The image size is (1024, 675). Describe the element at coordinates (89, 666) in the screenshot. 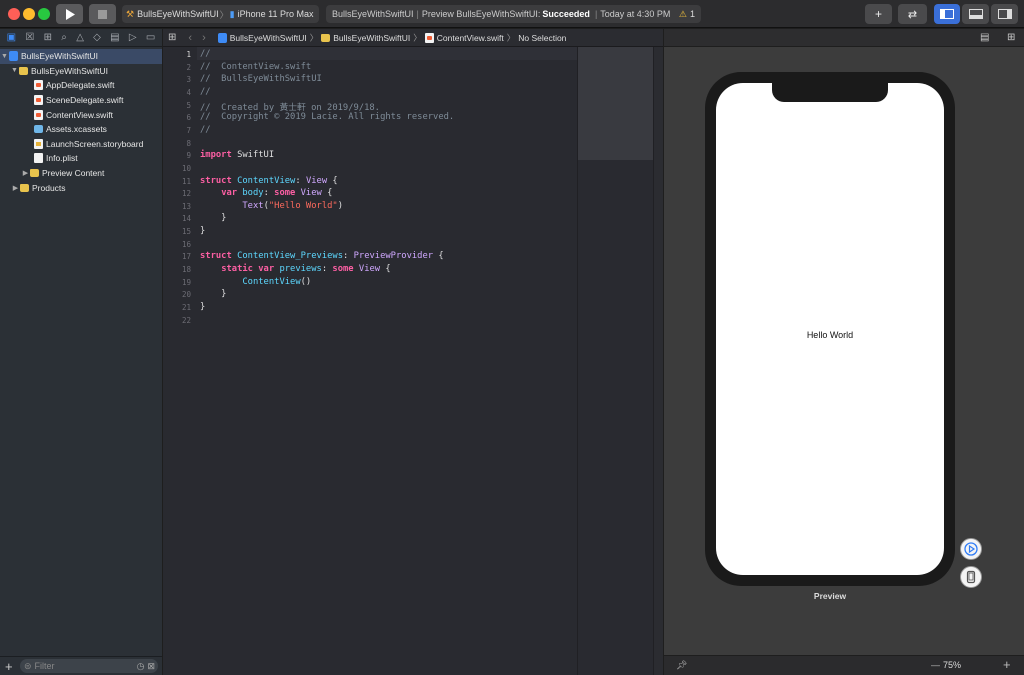

I see `filter-field: ⊜ Filter ◷ ⊠` at that location.